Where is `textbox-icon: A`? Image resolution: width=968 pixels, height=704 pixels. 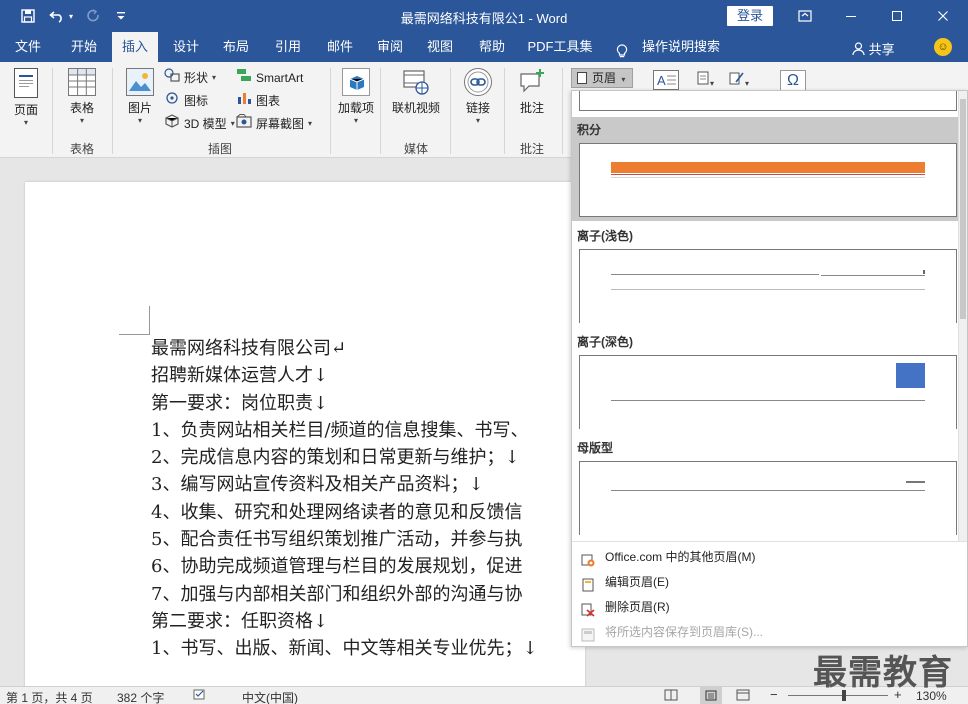
textbox-icon: A is located at coordinates (666, 80).